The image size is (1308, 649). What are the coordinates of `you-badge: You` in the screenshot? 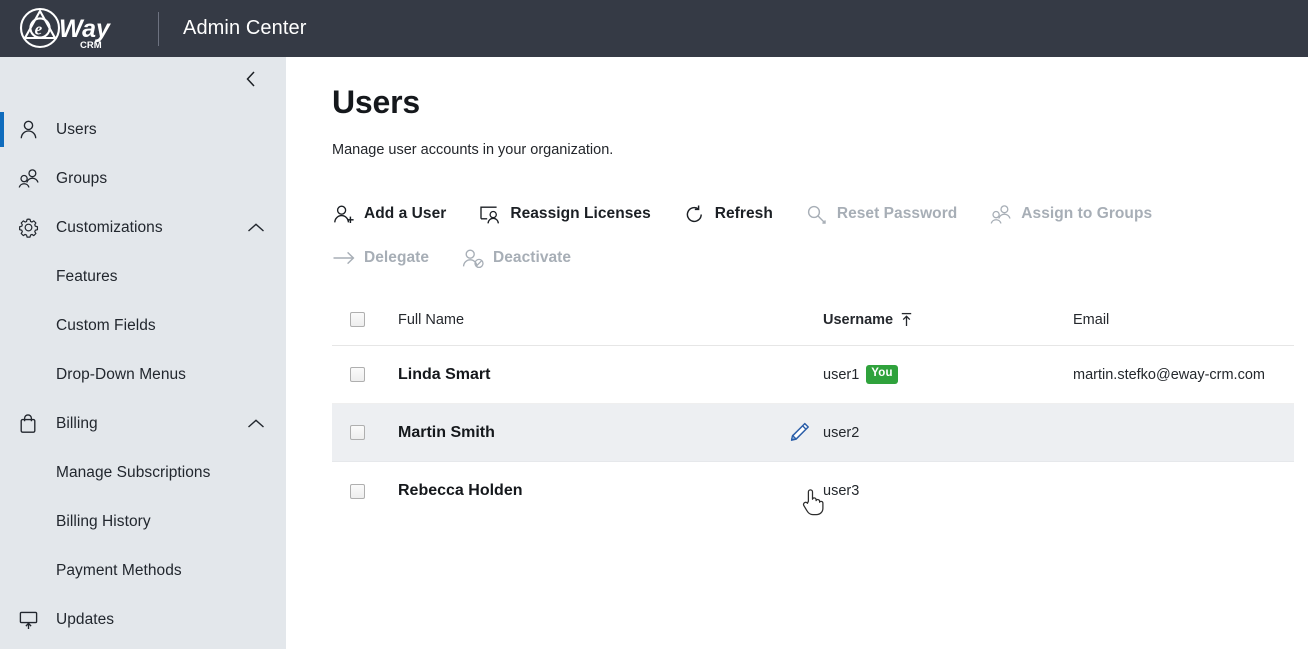 It's located at (882, 374).